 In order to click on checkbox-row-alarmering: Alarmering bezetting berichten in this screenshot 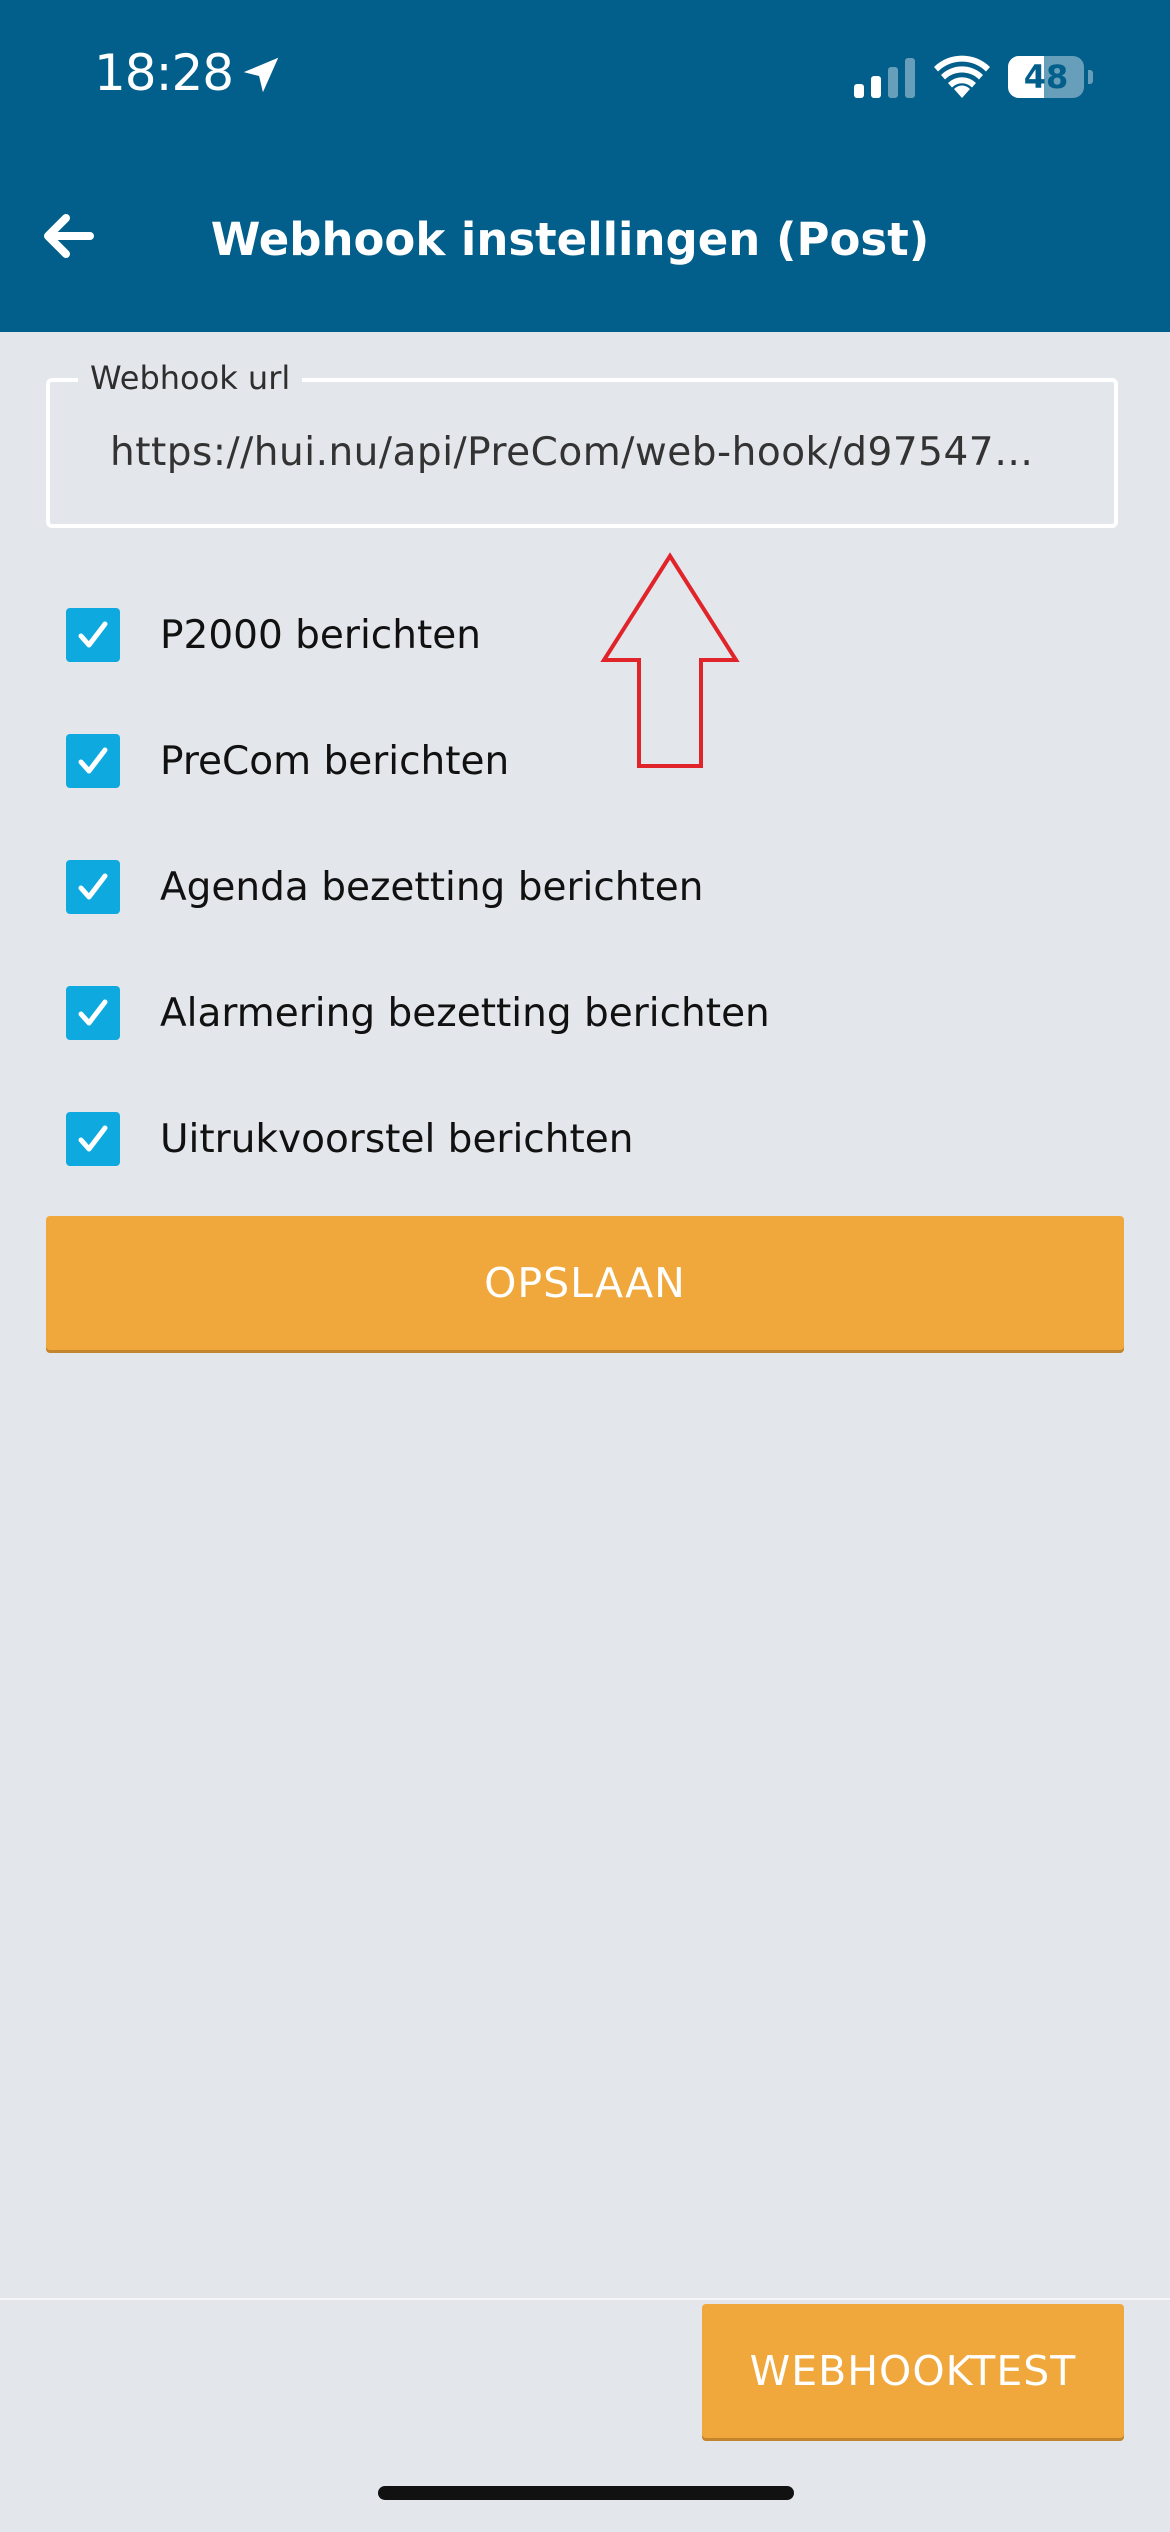, I will do `click(566, 1013)`.